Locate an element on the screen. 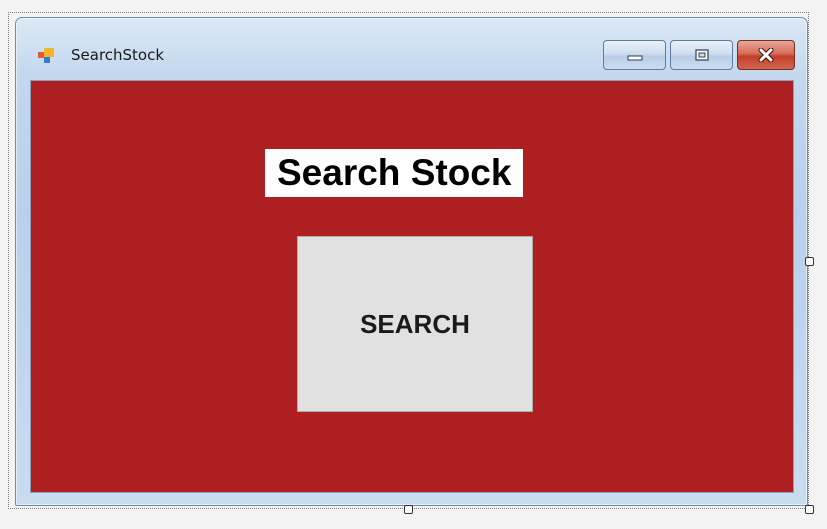 This screenshot has height=529, width=827. close-icon is located at coordinates (766, 55).